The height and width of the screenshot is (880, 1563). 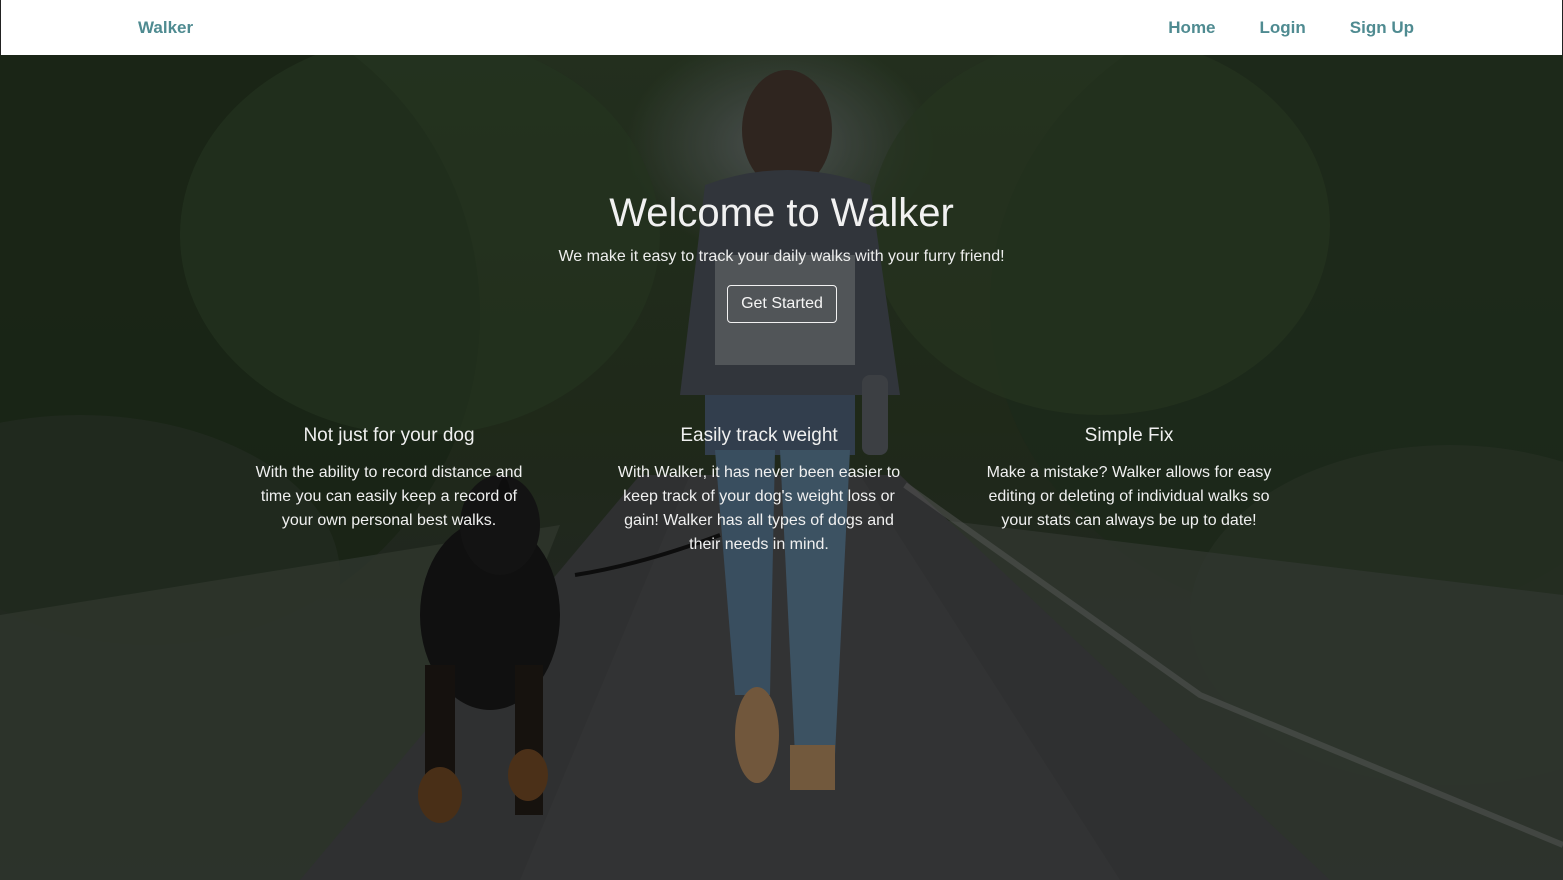 I want to click on hero-title: Welcome to Walker, so click(x=781, y=213).